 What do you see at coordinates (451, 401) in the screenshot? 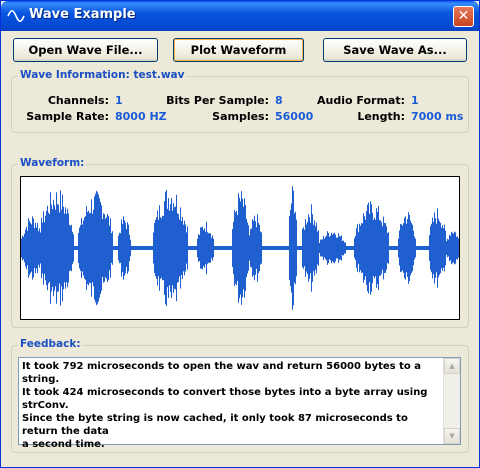
I see `feedback-scrollbar: ▲ ▼` at bounding box center [451, 401].